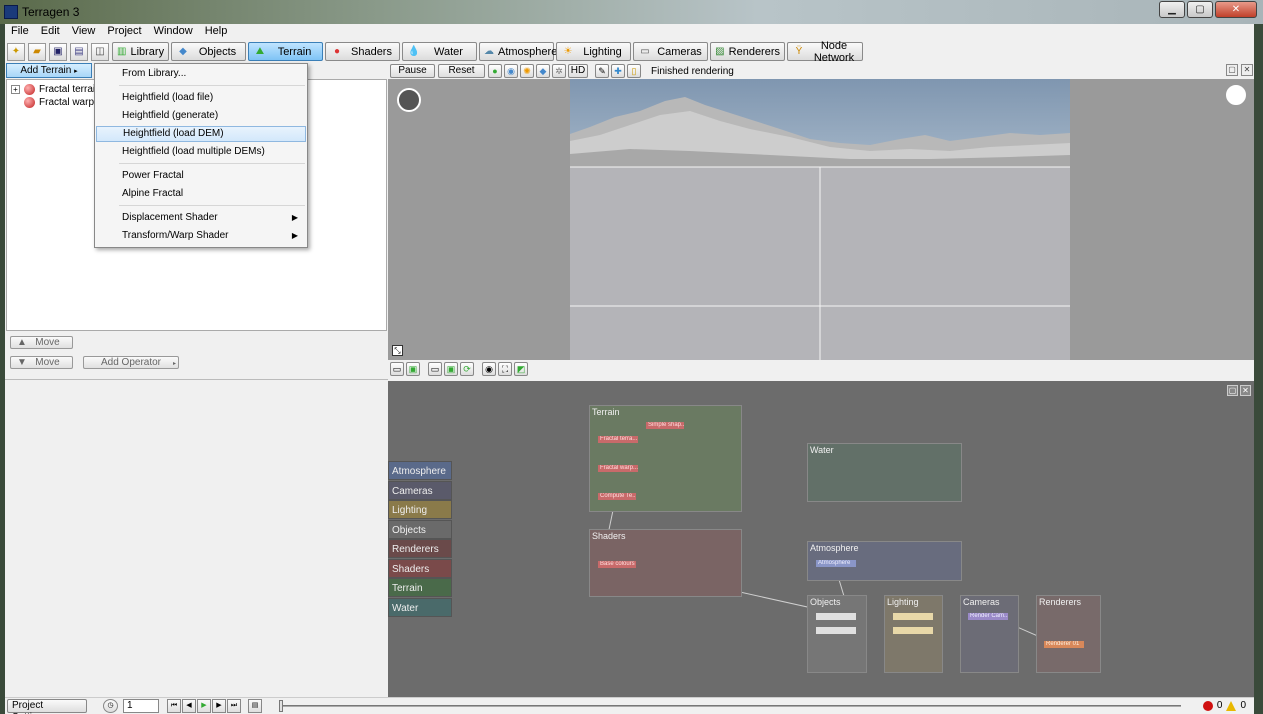  I want to click on frame-settings-icon: ▤, so click(255, 706).